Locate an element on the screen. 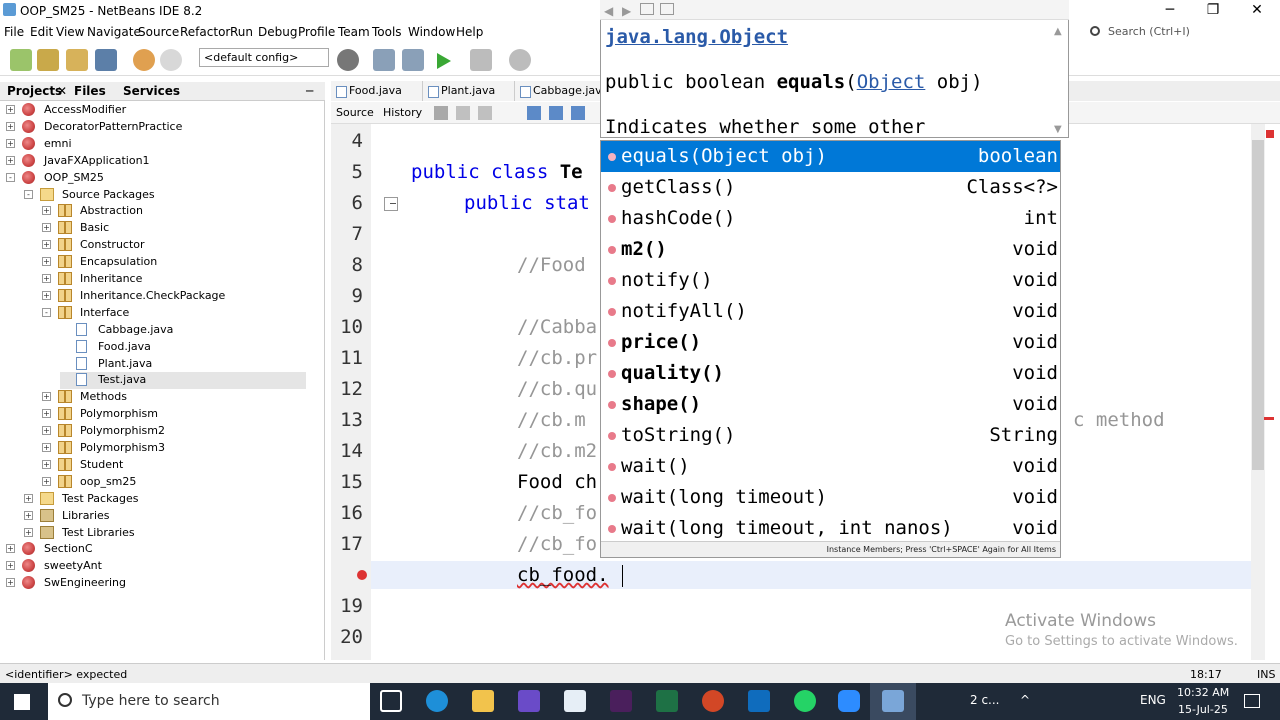 This screenshot has height=720, width=1280. tab-projects: Projects is located at coordinates (34, 91).